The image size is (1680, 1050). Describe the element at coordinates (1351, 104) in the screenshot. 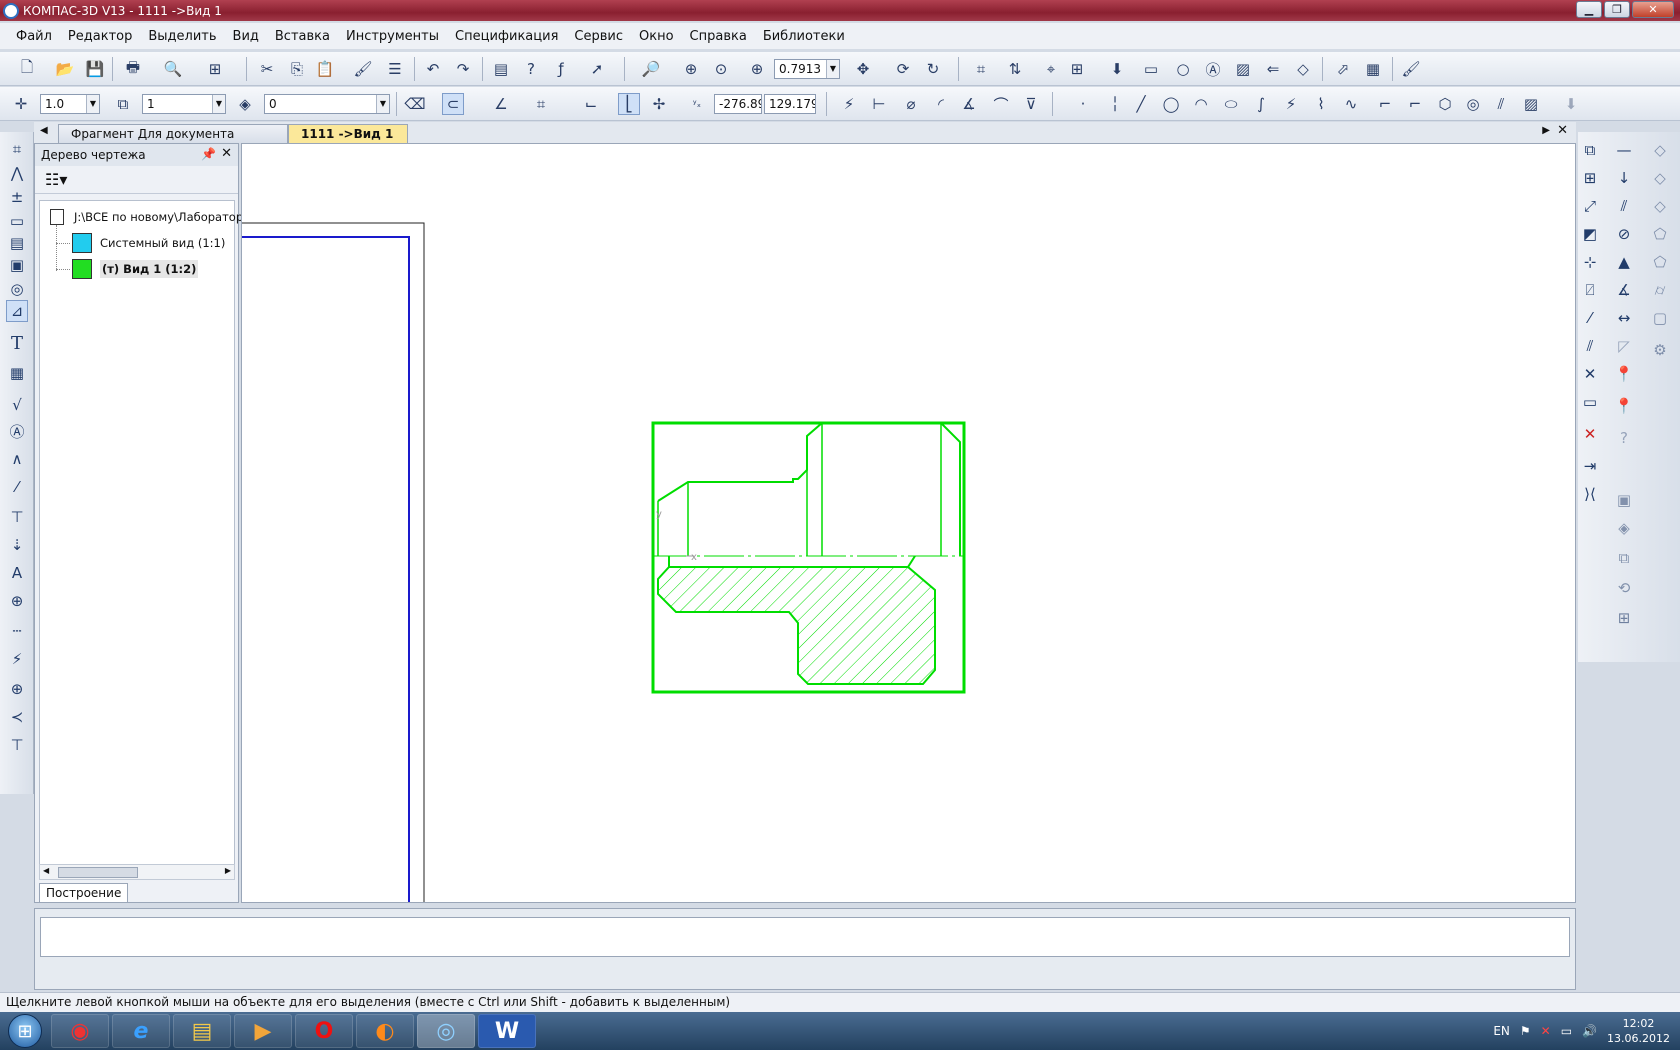

I see `bezier-icon: ∿` at that location.